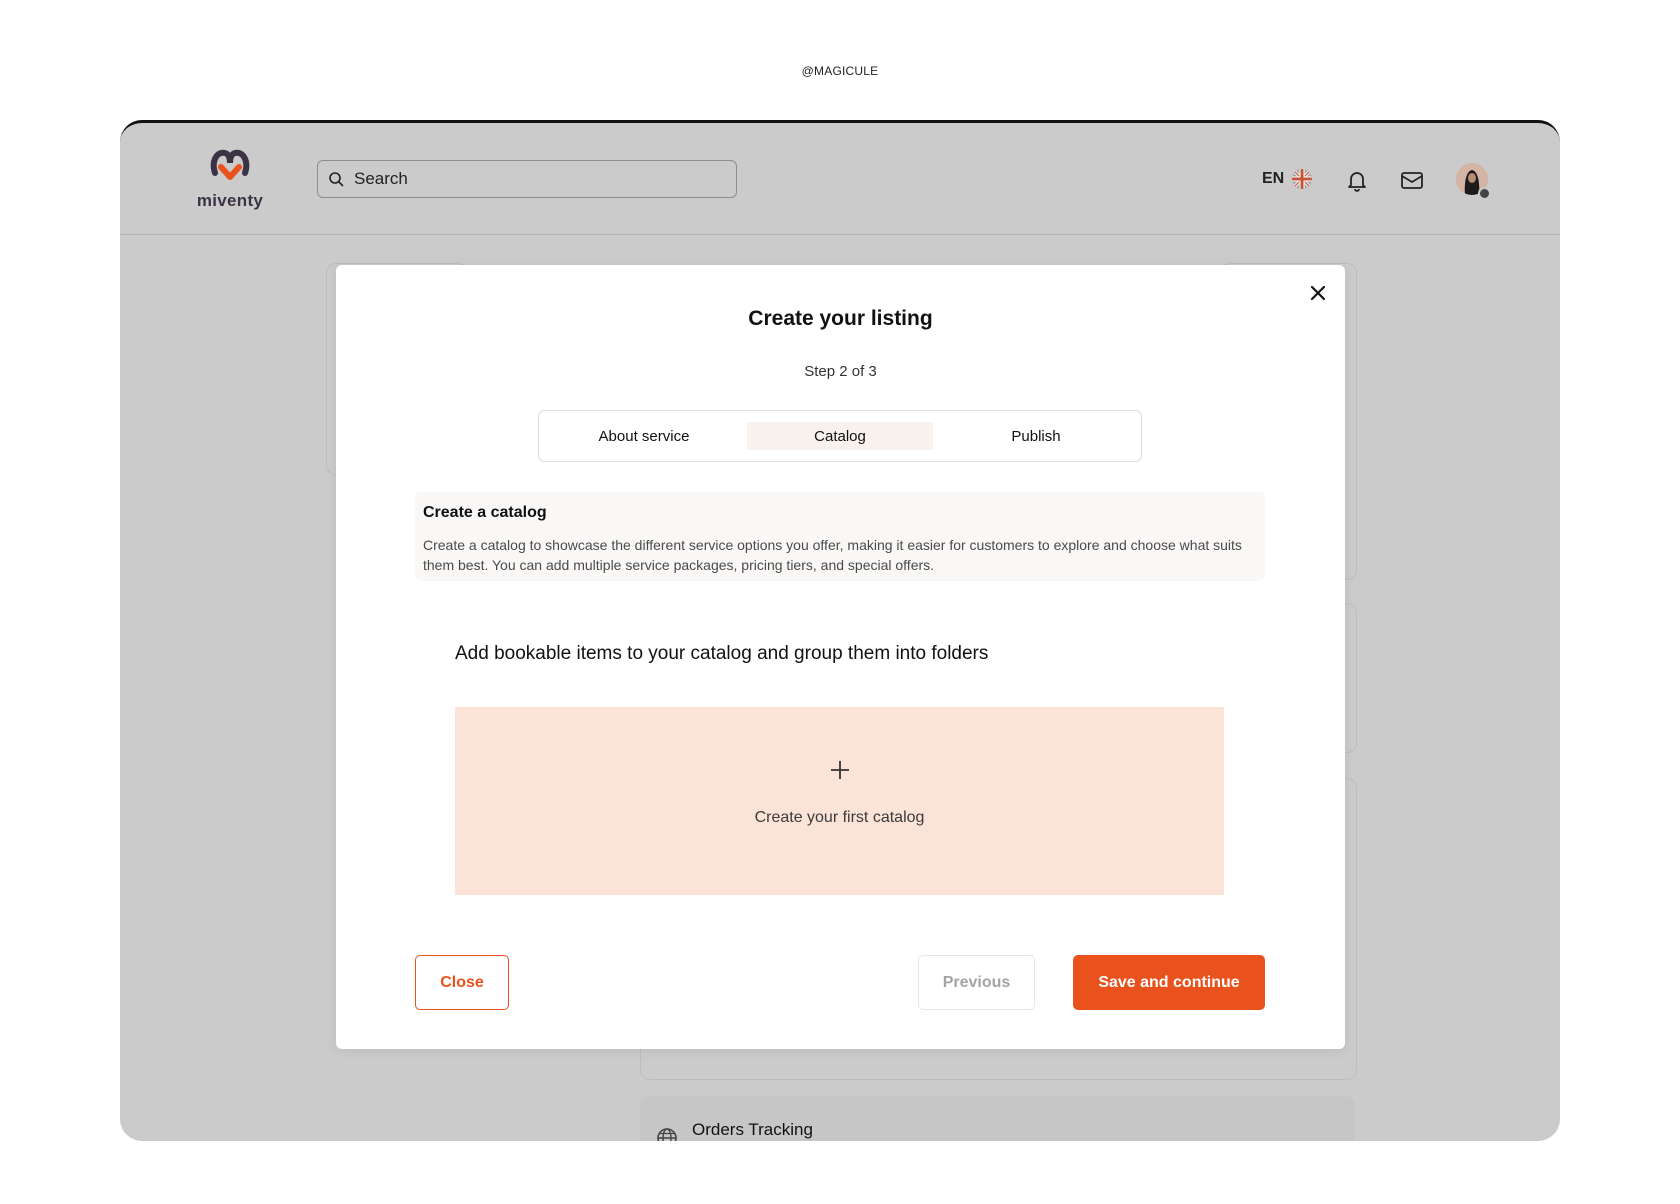  I want to click on miventy-logo: miventy, so click(230, 180).